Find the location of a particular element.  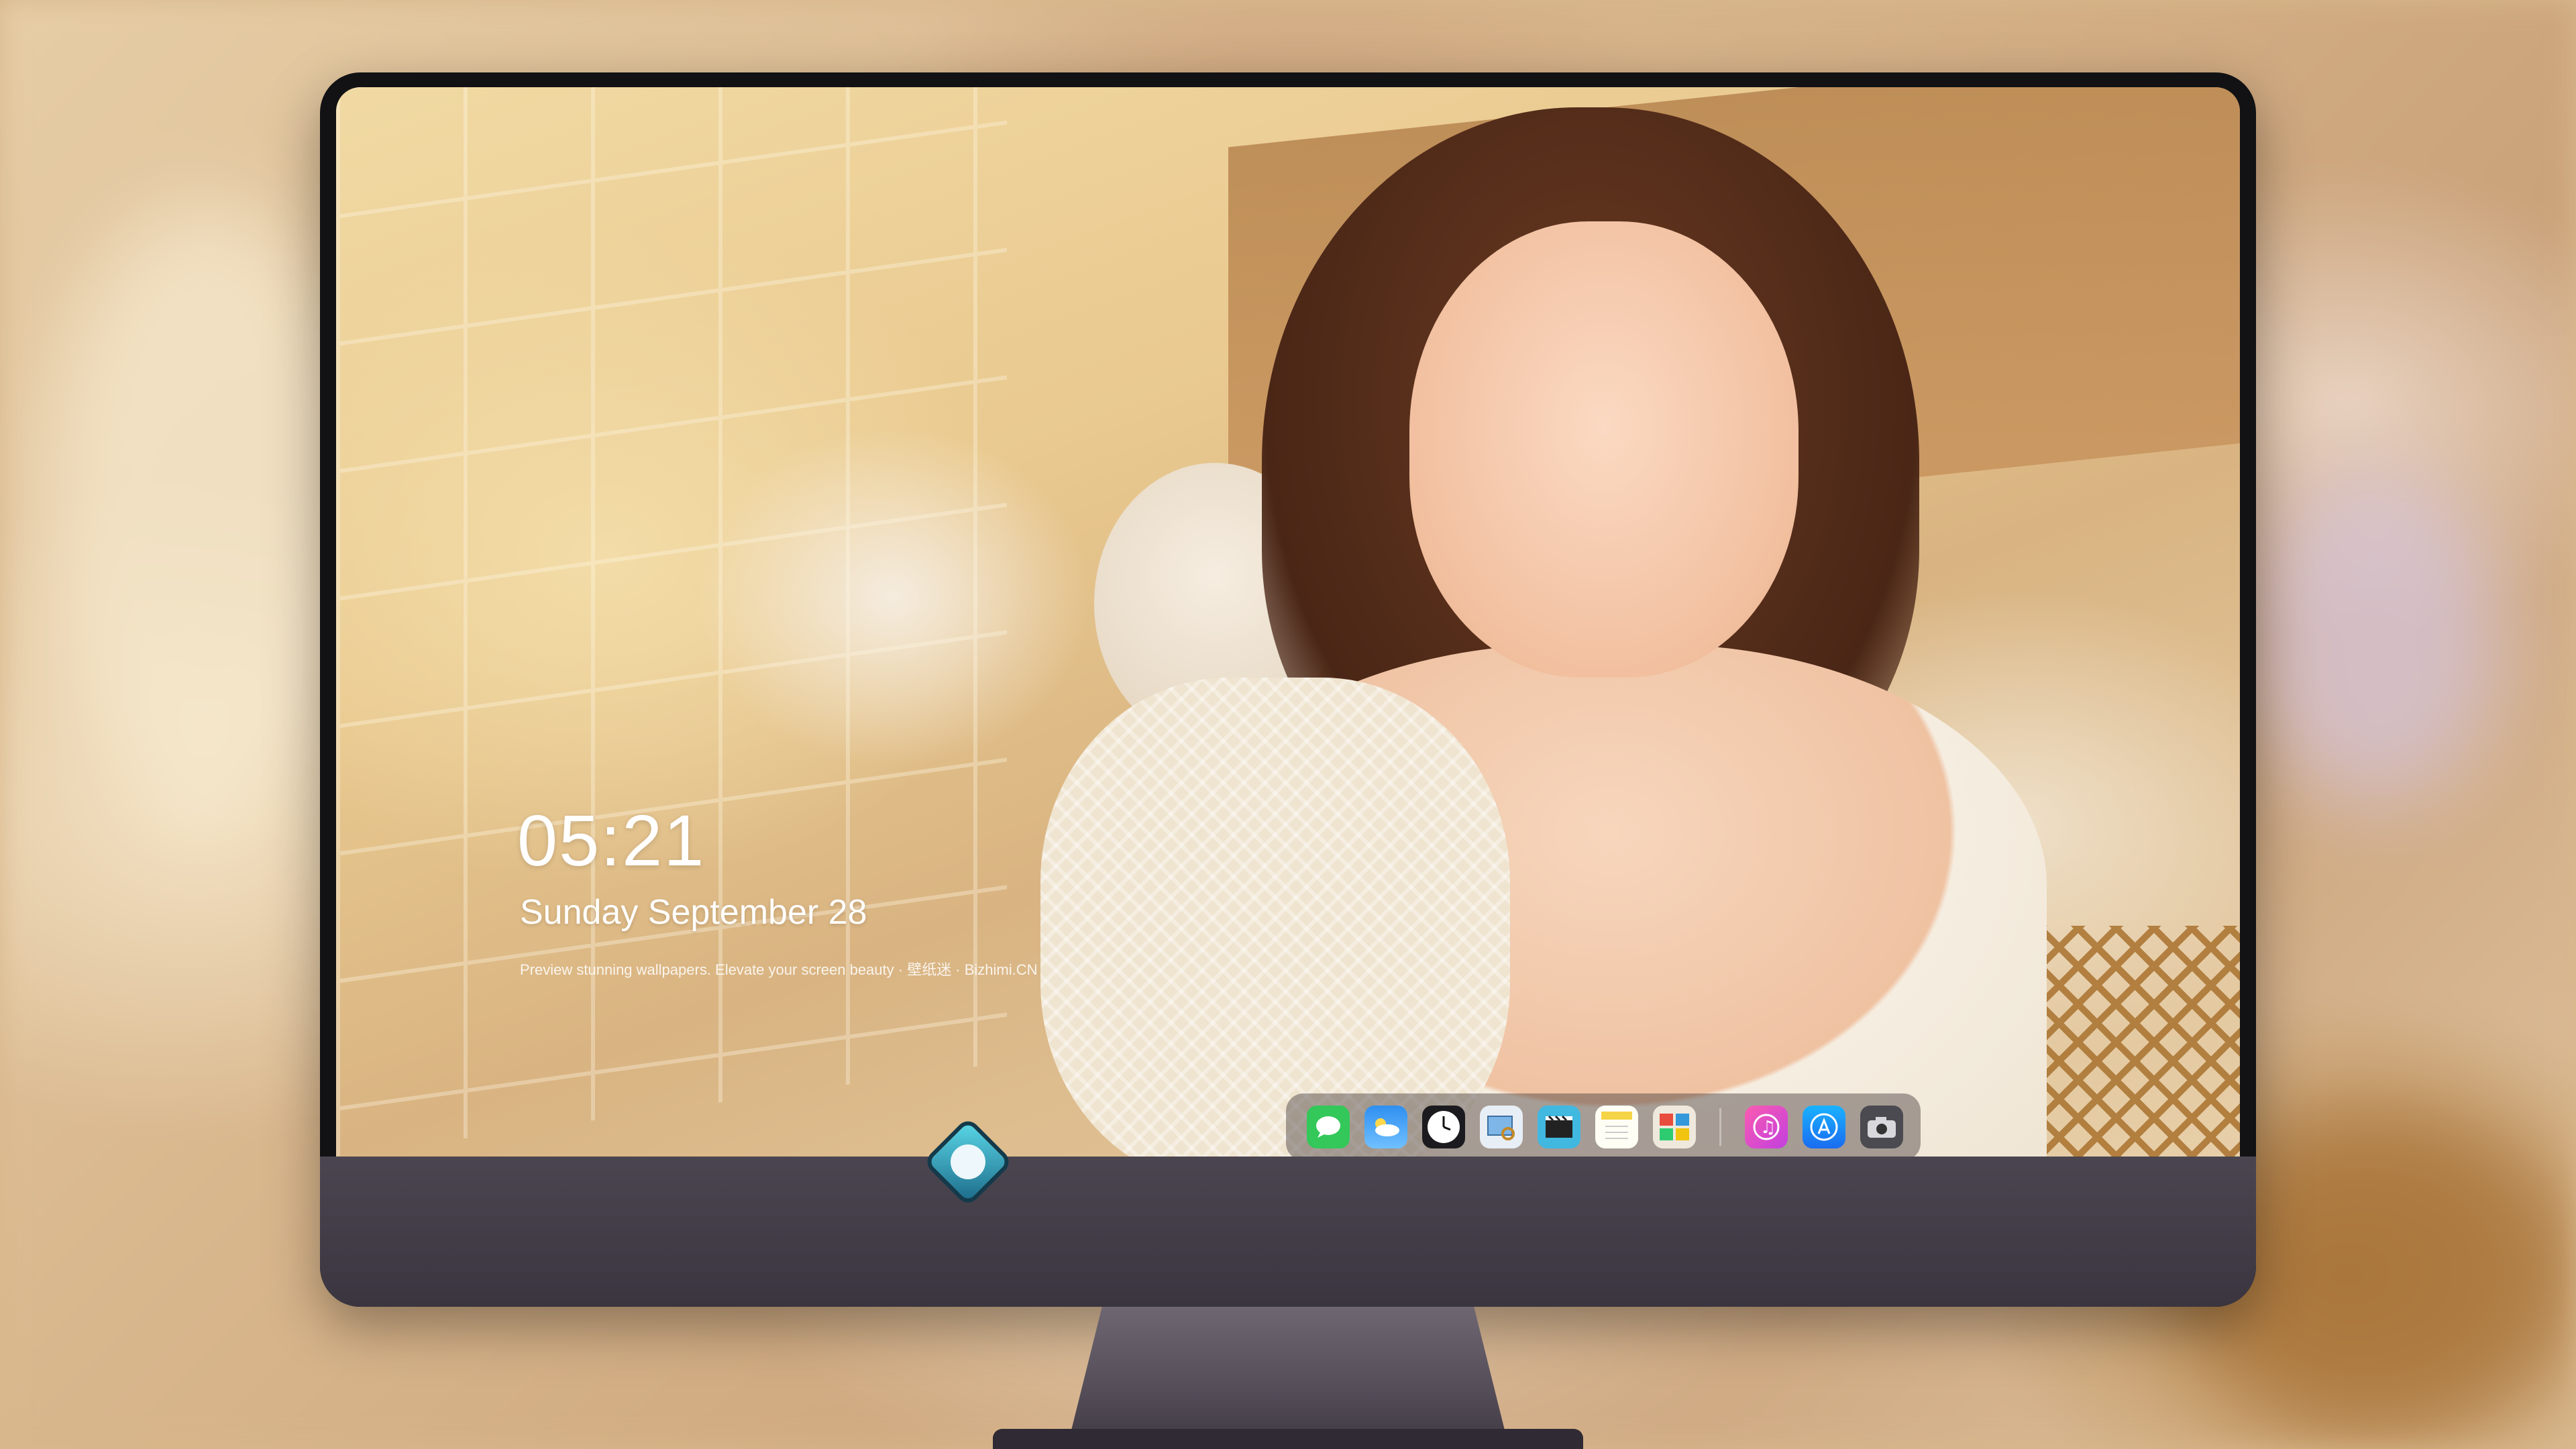

clock-icon is located at coordinates (1443, 1127).